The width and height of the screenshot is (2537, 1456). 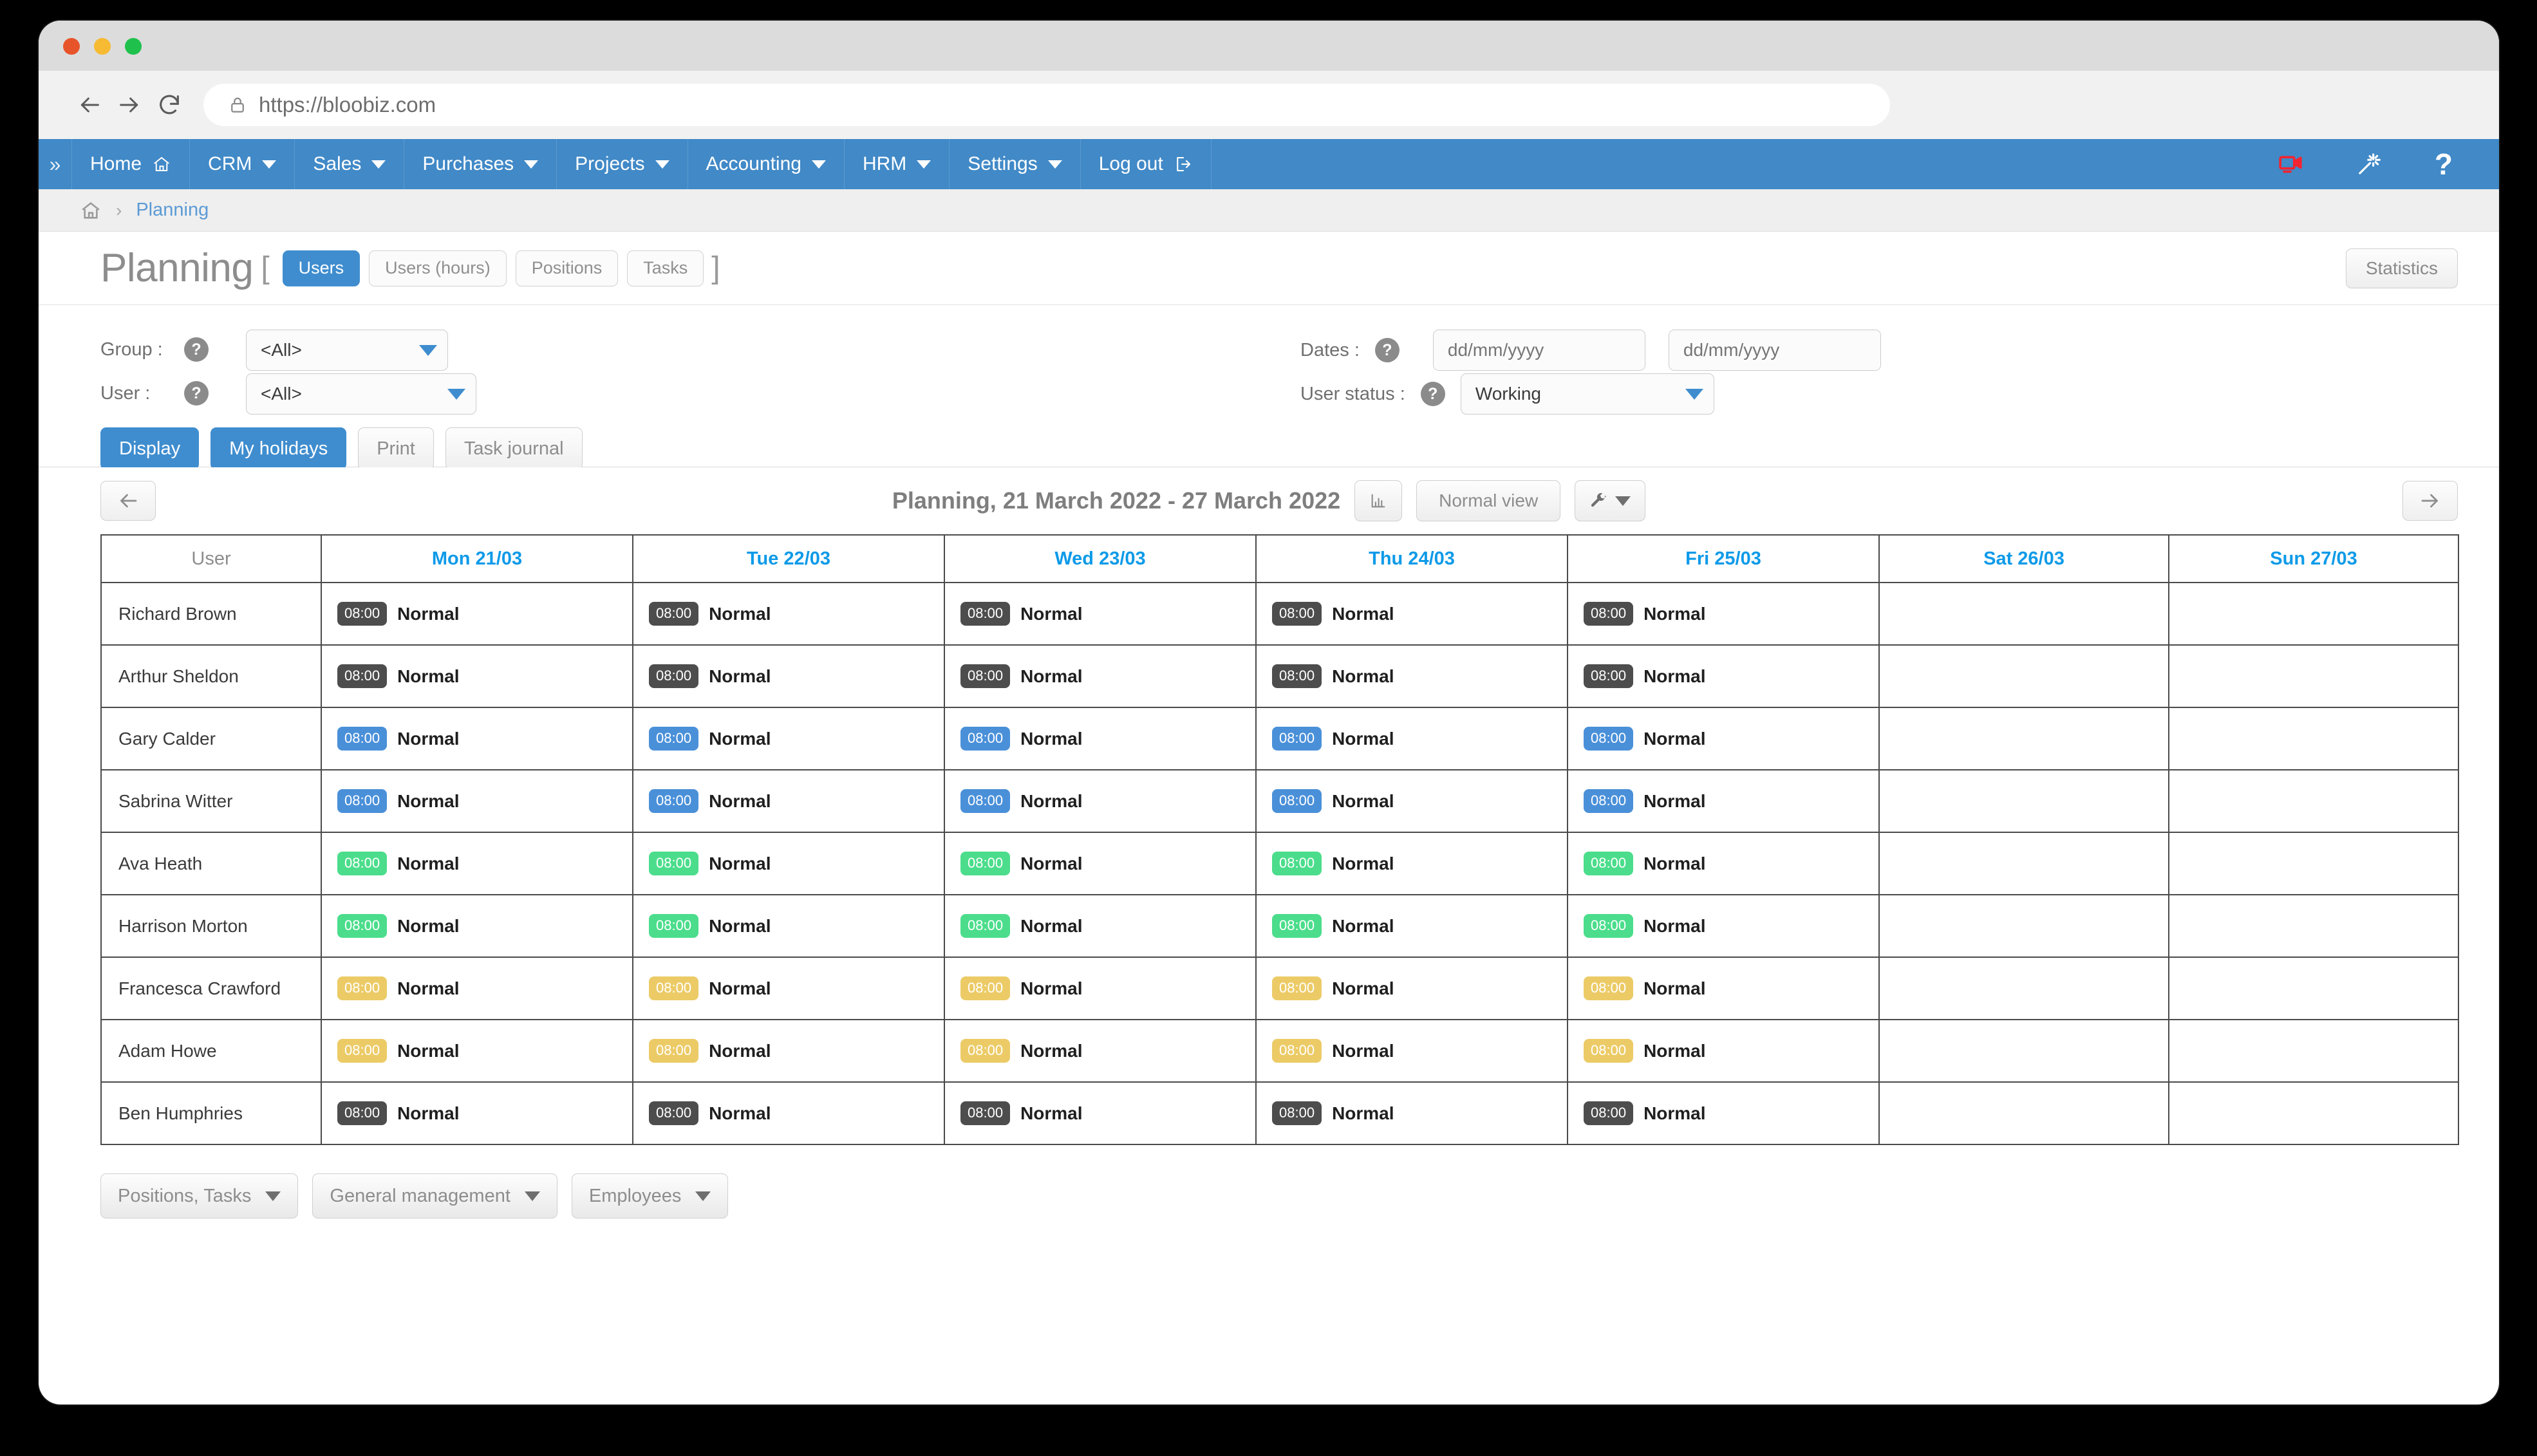 What do you see at coordinates (129, 105) in the screenshot?
I see `forward-arrow-icon` at bounding box center [129, 105].